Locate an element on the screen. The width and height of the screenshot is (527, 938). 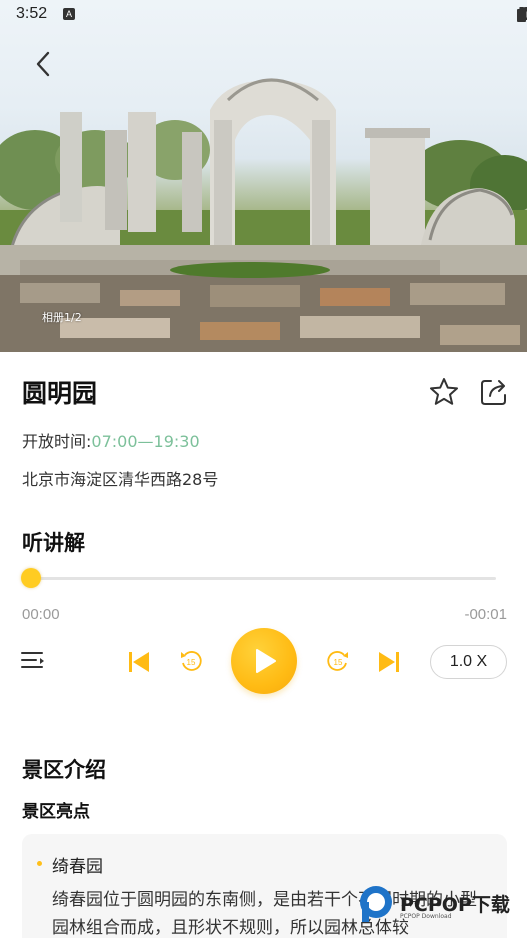
watermark-logo-icon is located at coordinates (376, 904).